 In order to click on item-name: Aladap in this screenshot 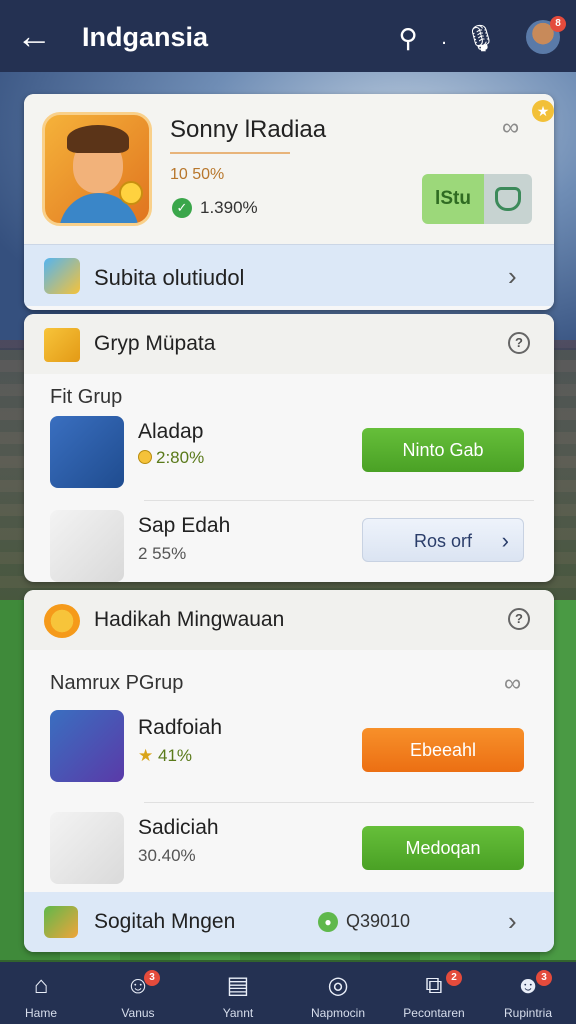, I will do `click(171, 431)`.